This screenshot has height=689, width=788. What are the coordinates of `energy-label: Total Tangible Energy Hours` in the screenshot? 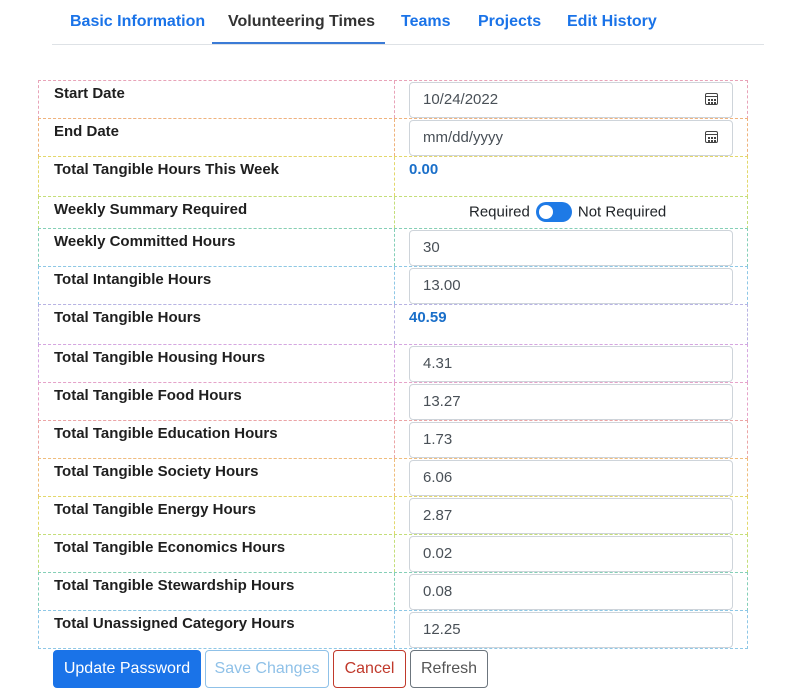 It's located at (155, 509).